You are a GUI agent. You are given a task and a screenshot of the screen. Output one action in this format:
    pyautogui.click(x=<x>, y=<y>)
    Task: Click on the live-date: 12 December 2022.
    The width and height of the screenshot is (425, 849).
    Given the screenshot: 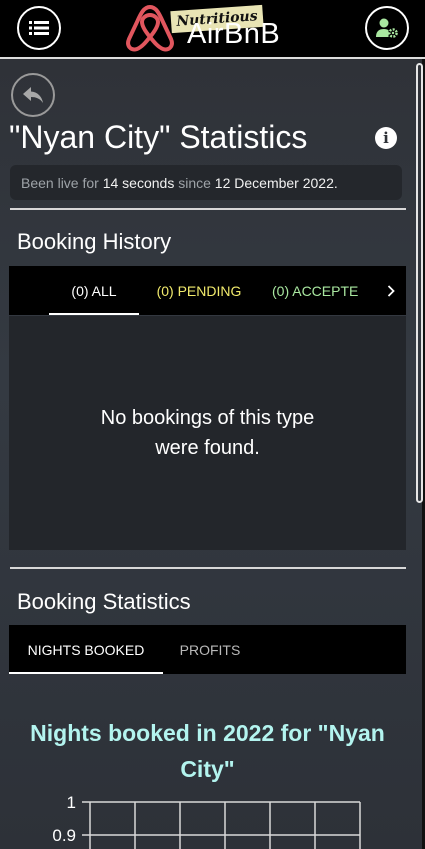 What is the action you would take?
    pyautogui.click(x=276, y=182)
    